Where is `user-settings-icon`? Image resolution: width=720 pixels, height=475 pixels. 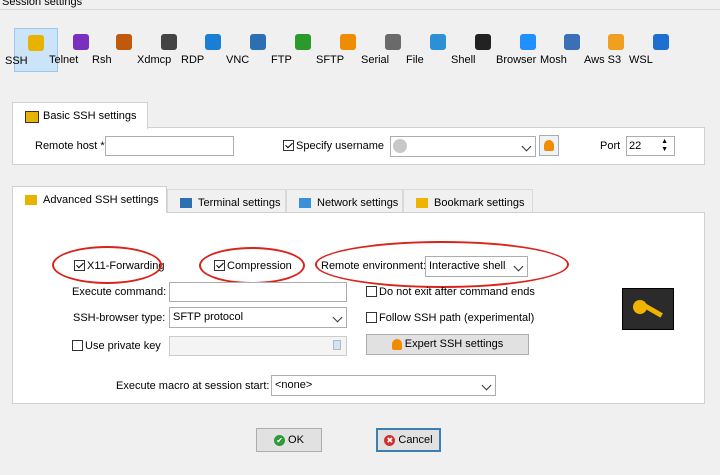 user-settings-icon is located at coordinates (396, 344).